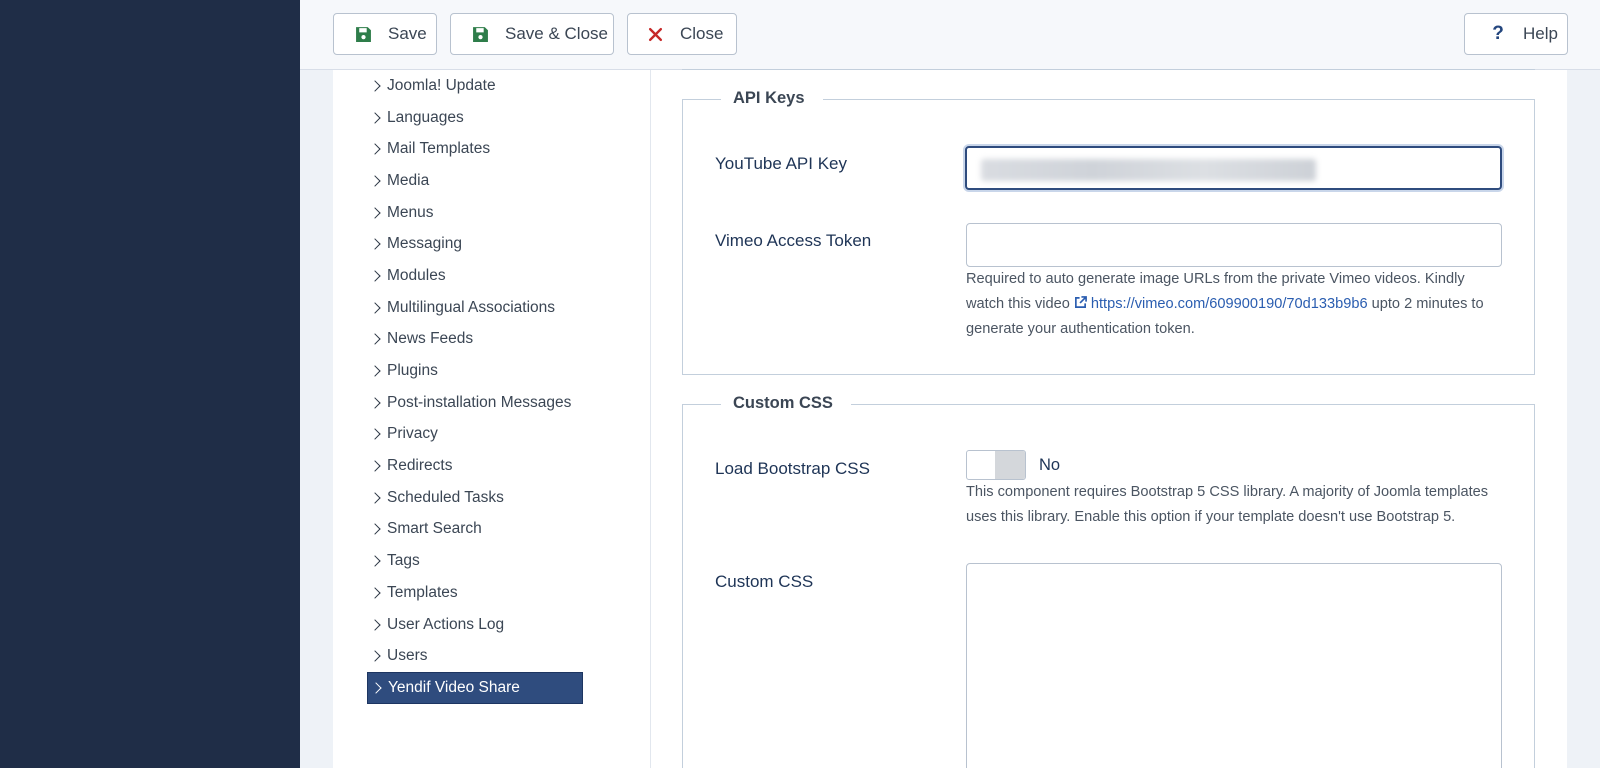 This screenshot has height=768, width=1600. Describe the element at coordinates (1516, 34) in the screenshot. I see `help-button: ? Help` at that location.